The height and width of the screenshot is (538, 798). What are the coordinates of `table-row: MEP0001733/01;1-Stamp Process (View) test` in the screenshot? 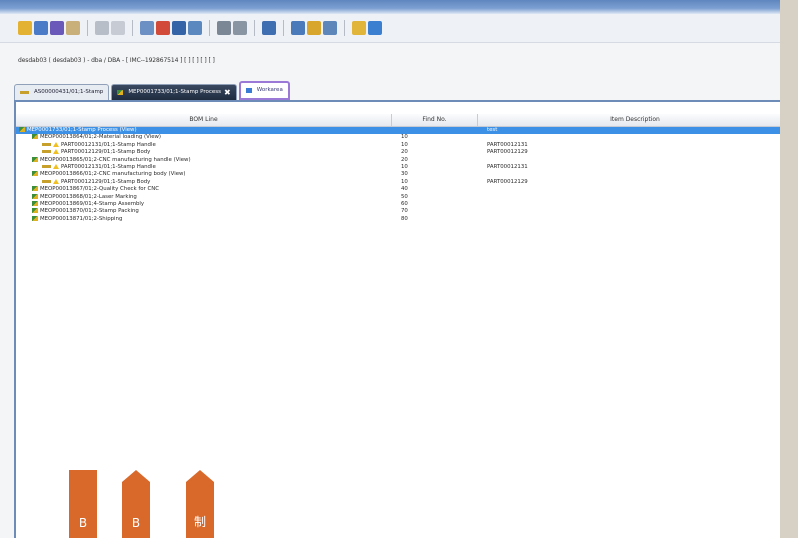 It's located at (398, 131).